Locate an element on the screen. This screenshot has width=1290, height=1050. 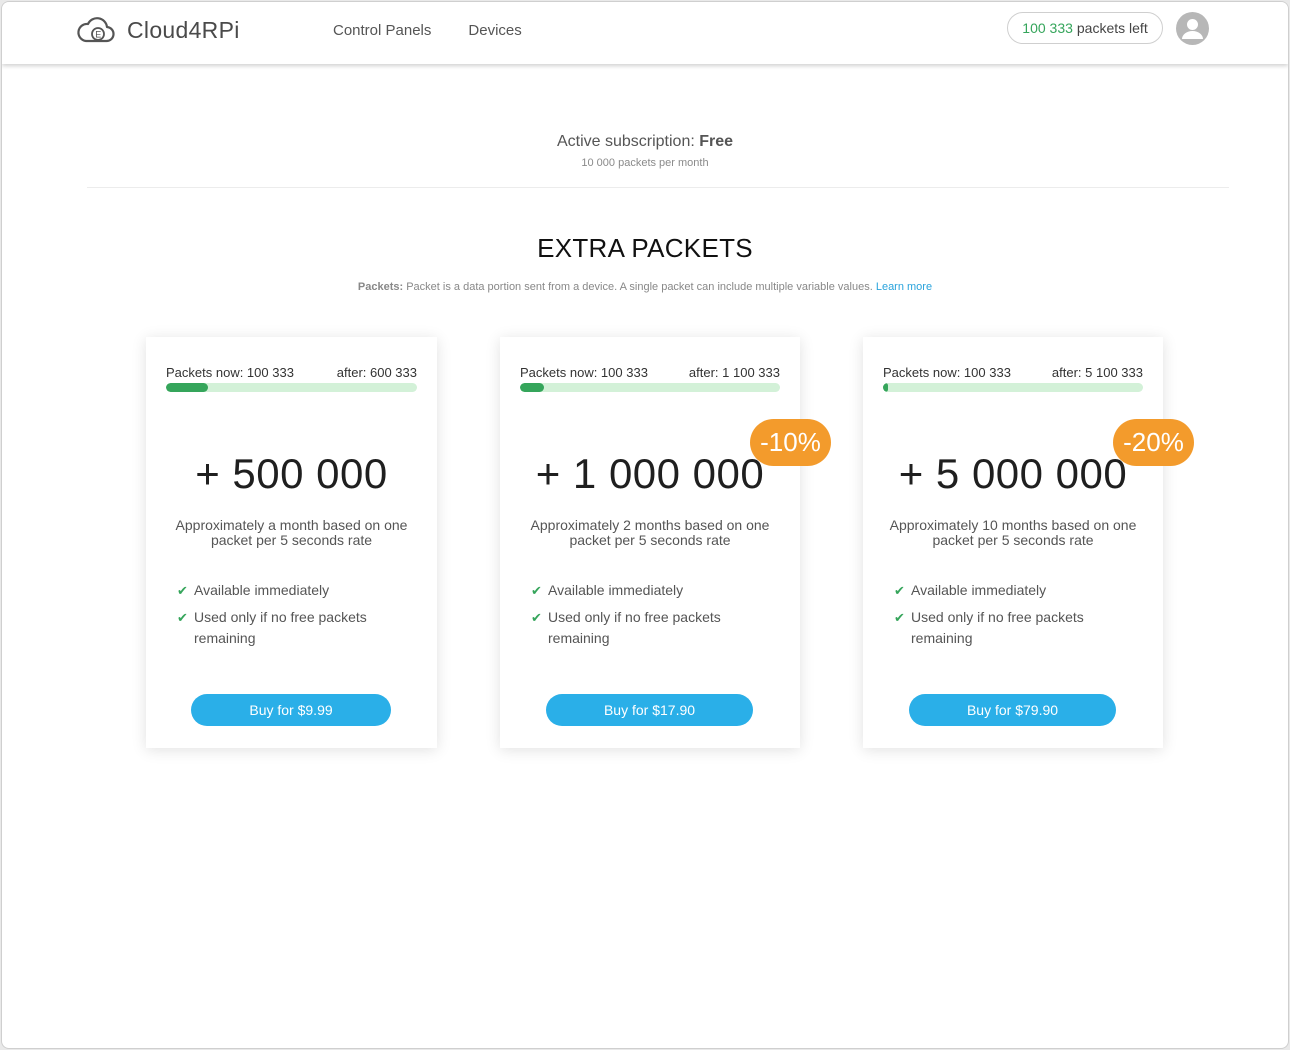
discount-badge: -10% is located at coordinates (790, 442).